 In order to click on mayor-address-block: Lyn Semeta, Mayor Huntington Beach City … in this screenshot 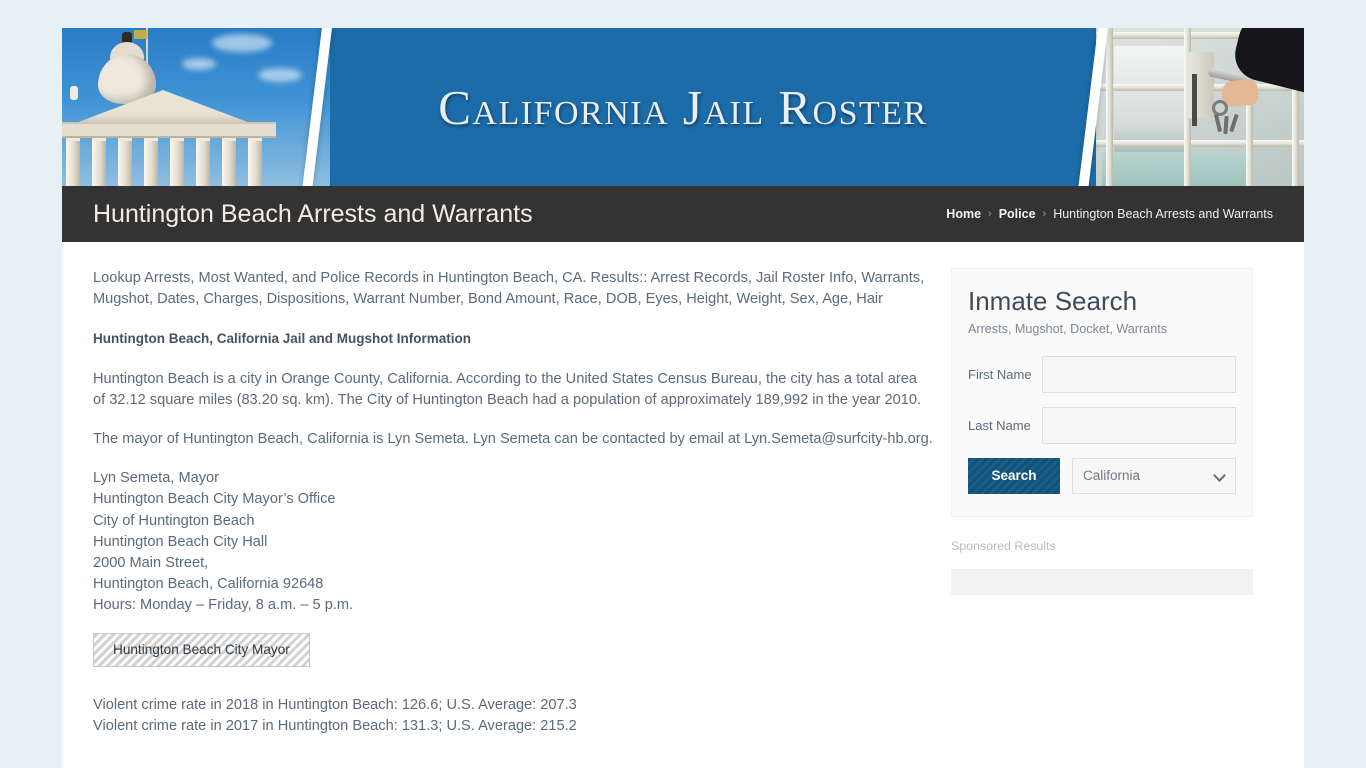, I will do `click(513, 542)`.